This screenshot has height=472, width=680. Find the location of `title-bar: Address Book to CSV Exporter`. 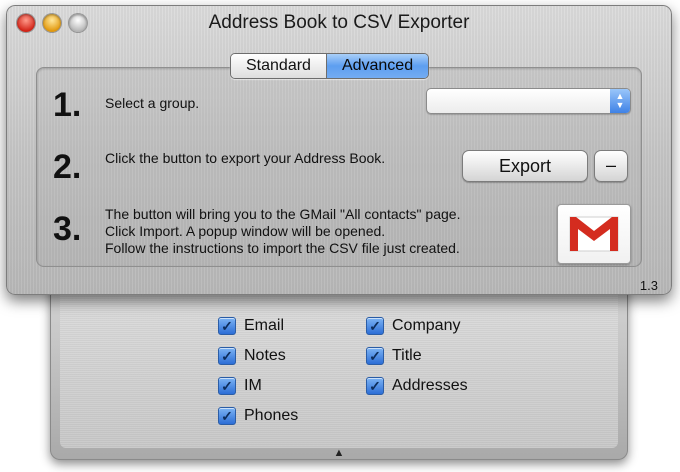

title-bar: Address Book to CSV Exporter is located at coordinates (339, 23).